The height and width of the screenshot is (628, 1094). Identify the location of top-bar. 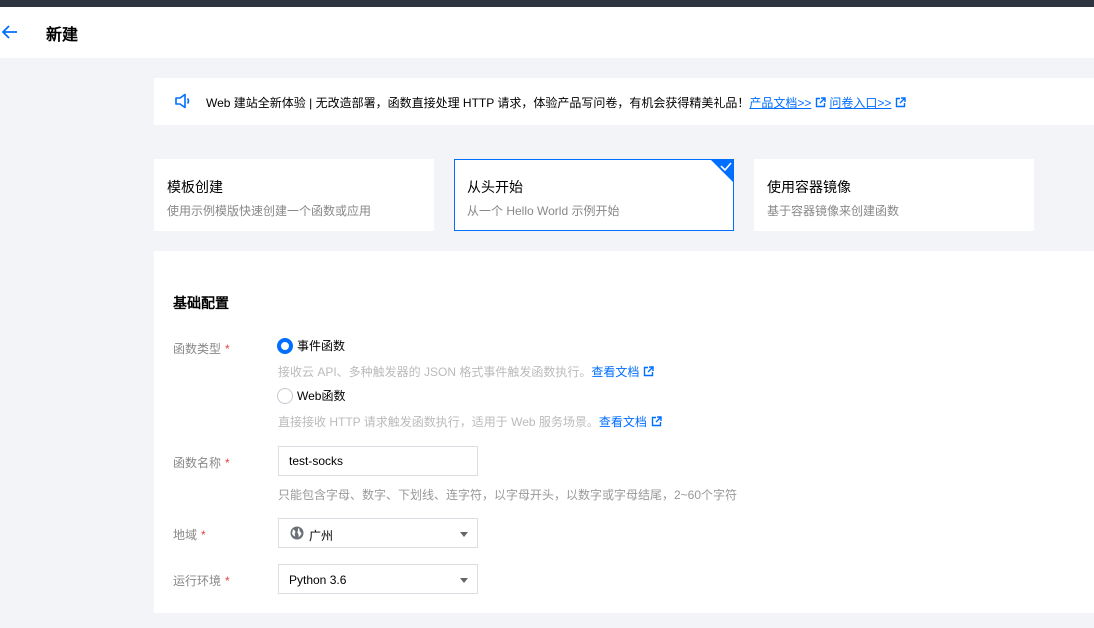
(547, 3).